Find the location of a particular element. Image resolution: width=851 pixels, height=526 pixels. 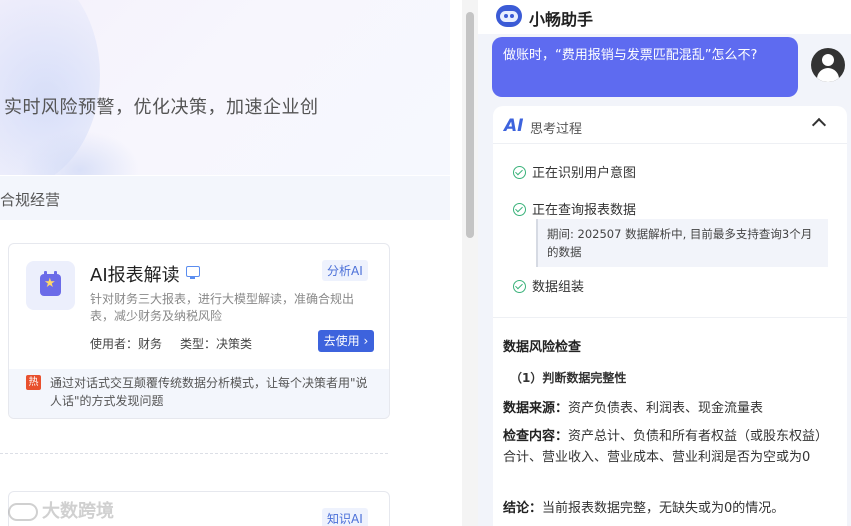

card-tag: 分析AI is located at coordinates (345, 270).